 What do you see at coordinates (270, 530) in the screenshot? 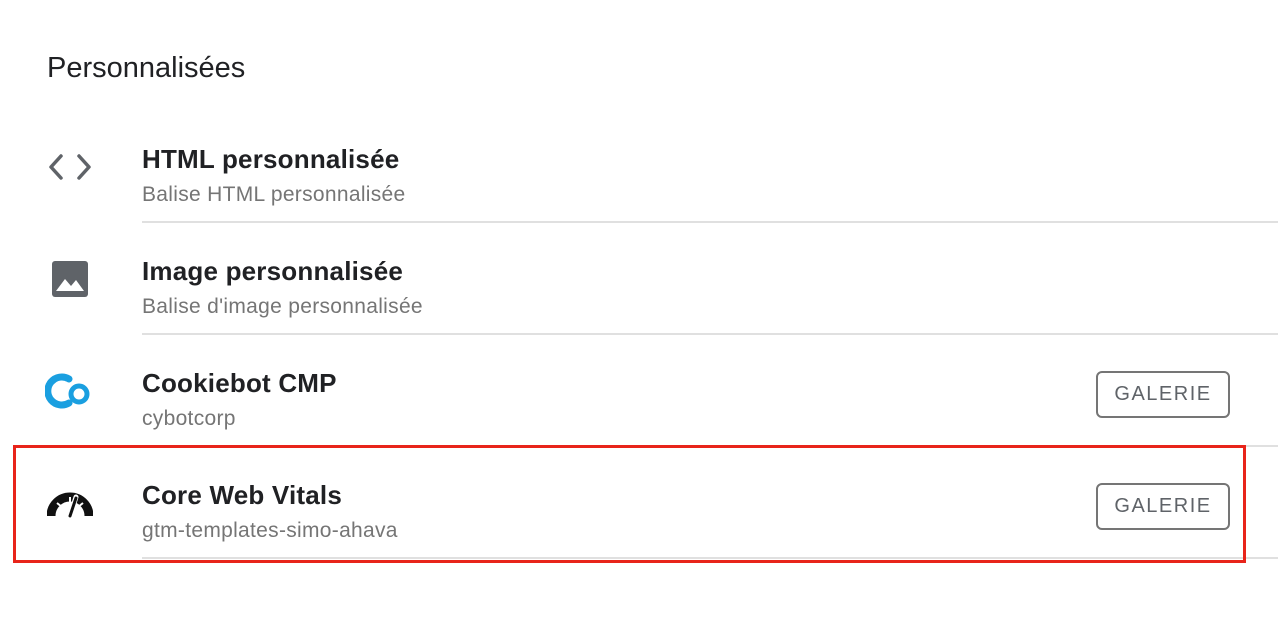
I see `tag-type-subtitle: gtm-templates-simo-ahava` at bounding box center [270, 530].